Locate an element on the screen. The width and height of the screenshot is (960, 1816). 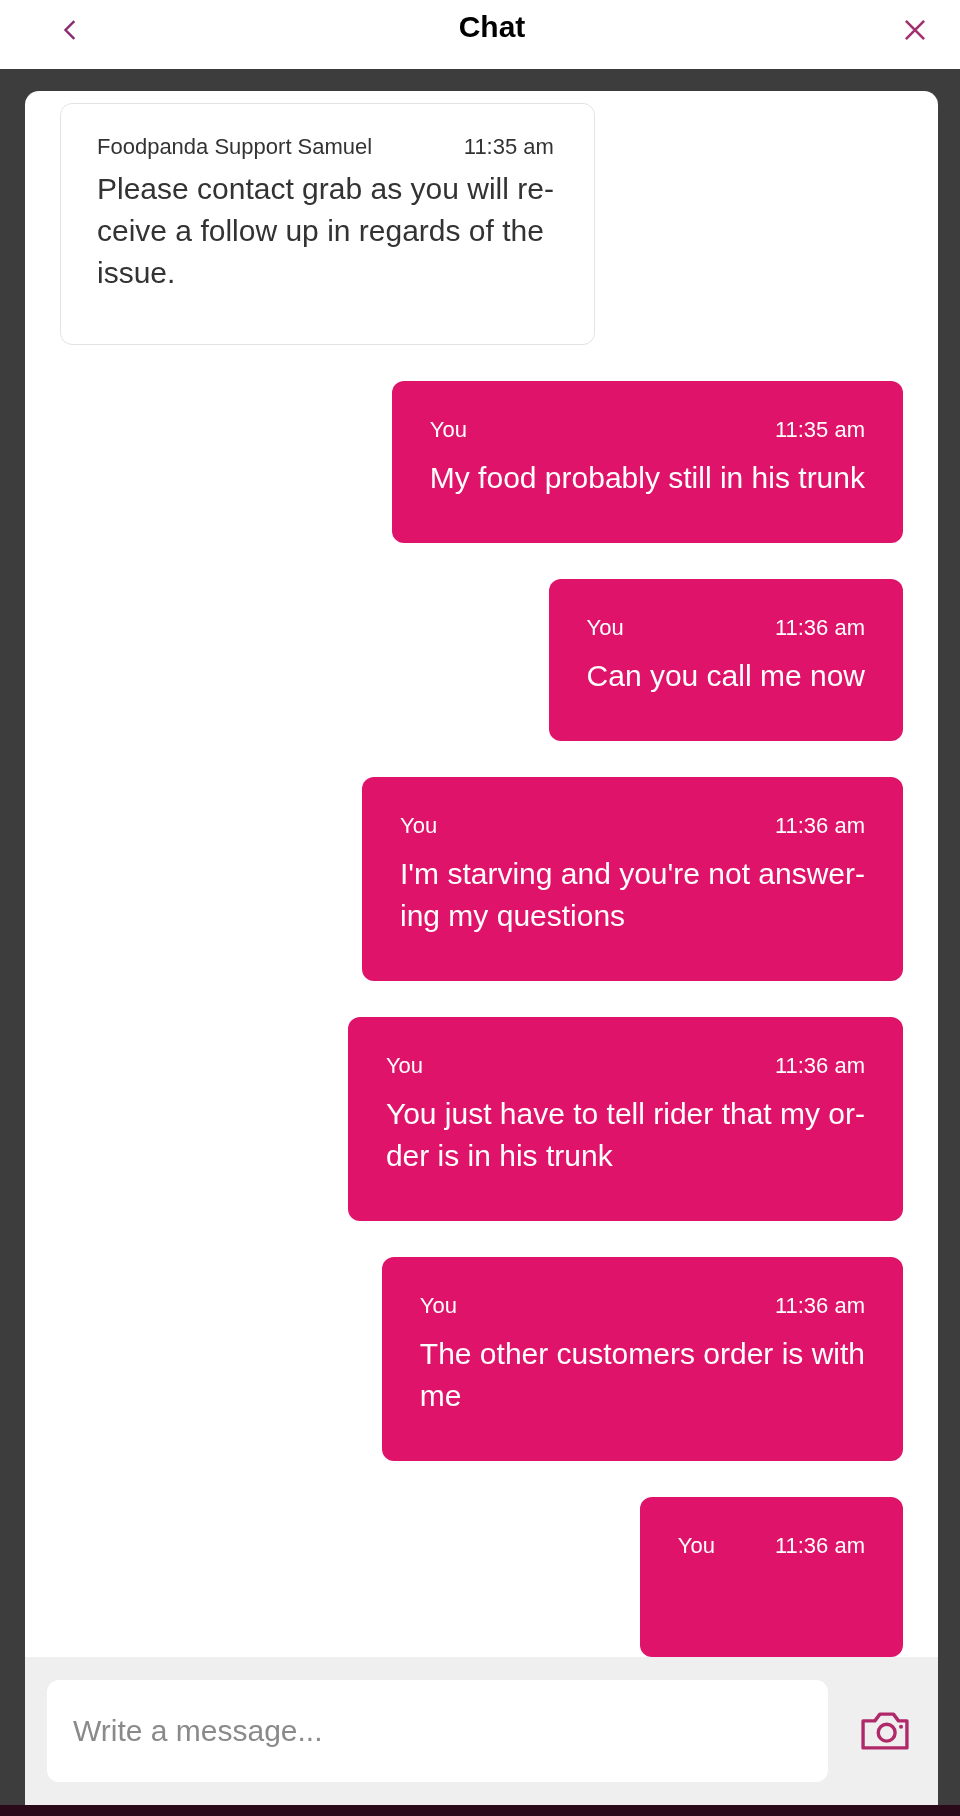
sender-name: Foodpanda Support Samuel is located at coordinates (235, 147).